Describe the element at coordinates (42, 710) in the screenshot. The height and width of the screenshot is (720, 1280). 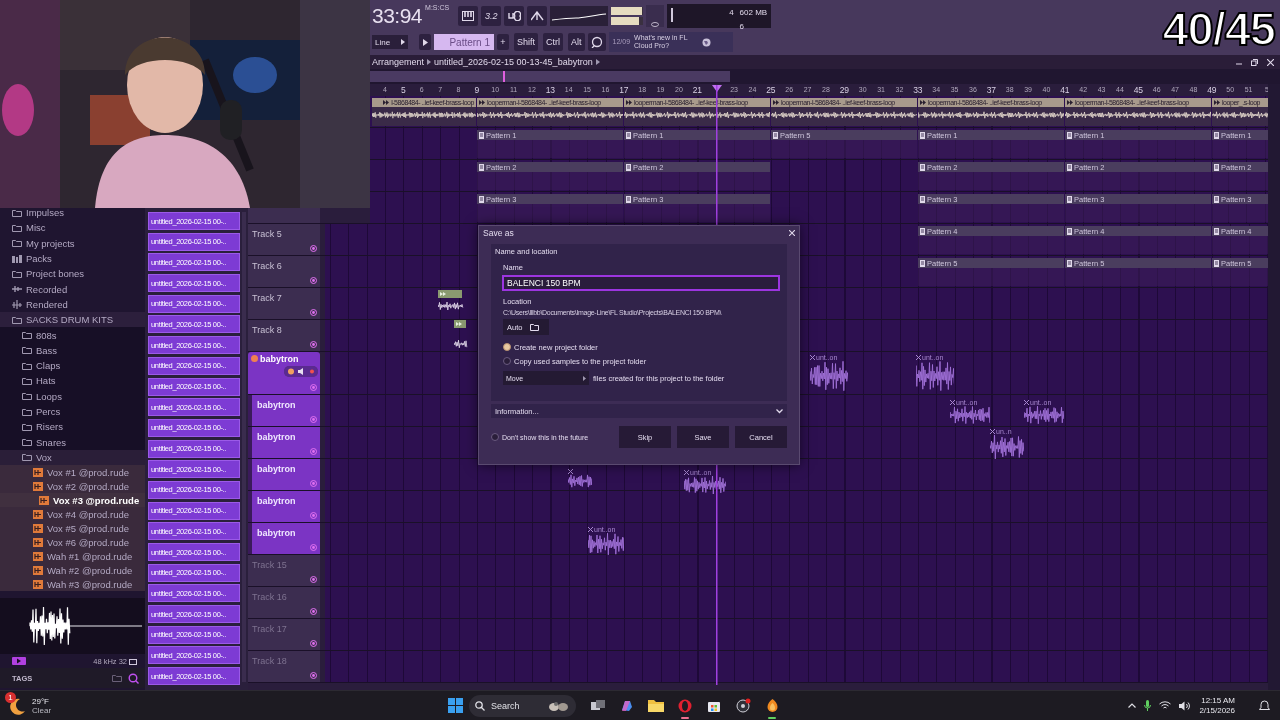
I see `weather-condition: Clear` at that location.